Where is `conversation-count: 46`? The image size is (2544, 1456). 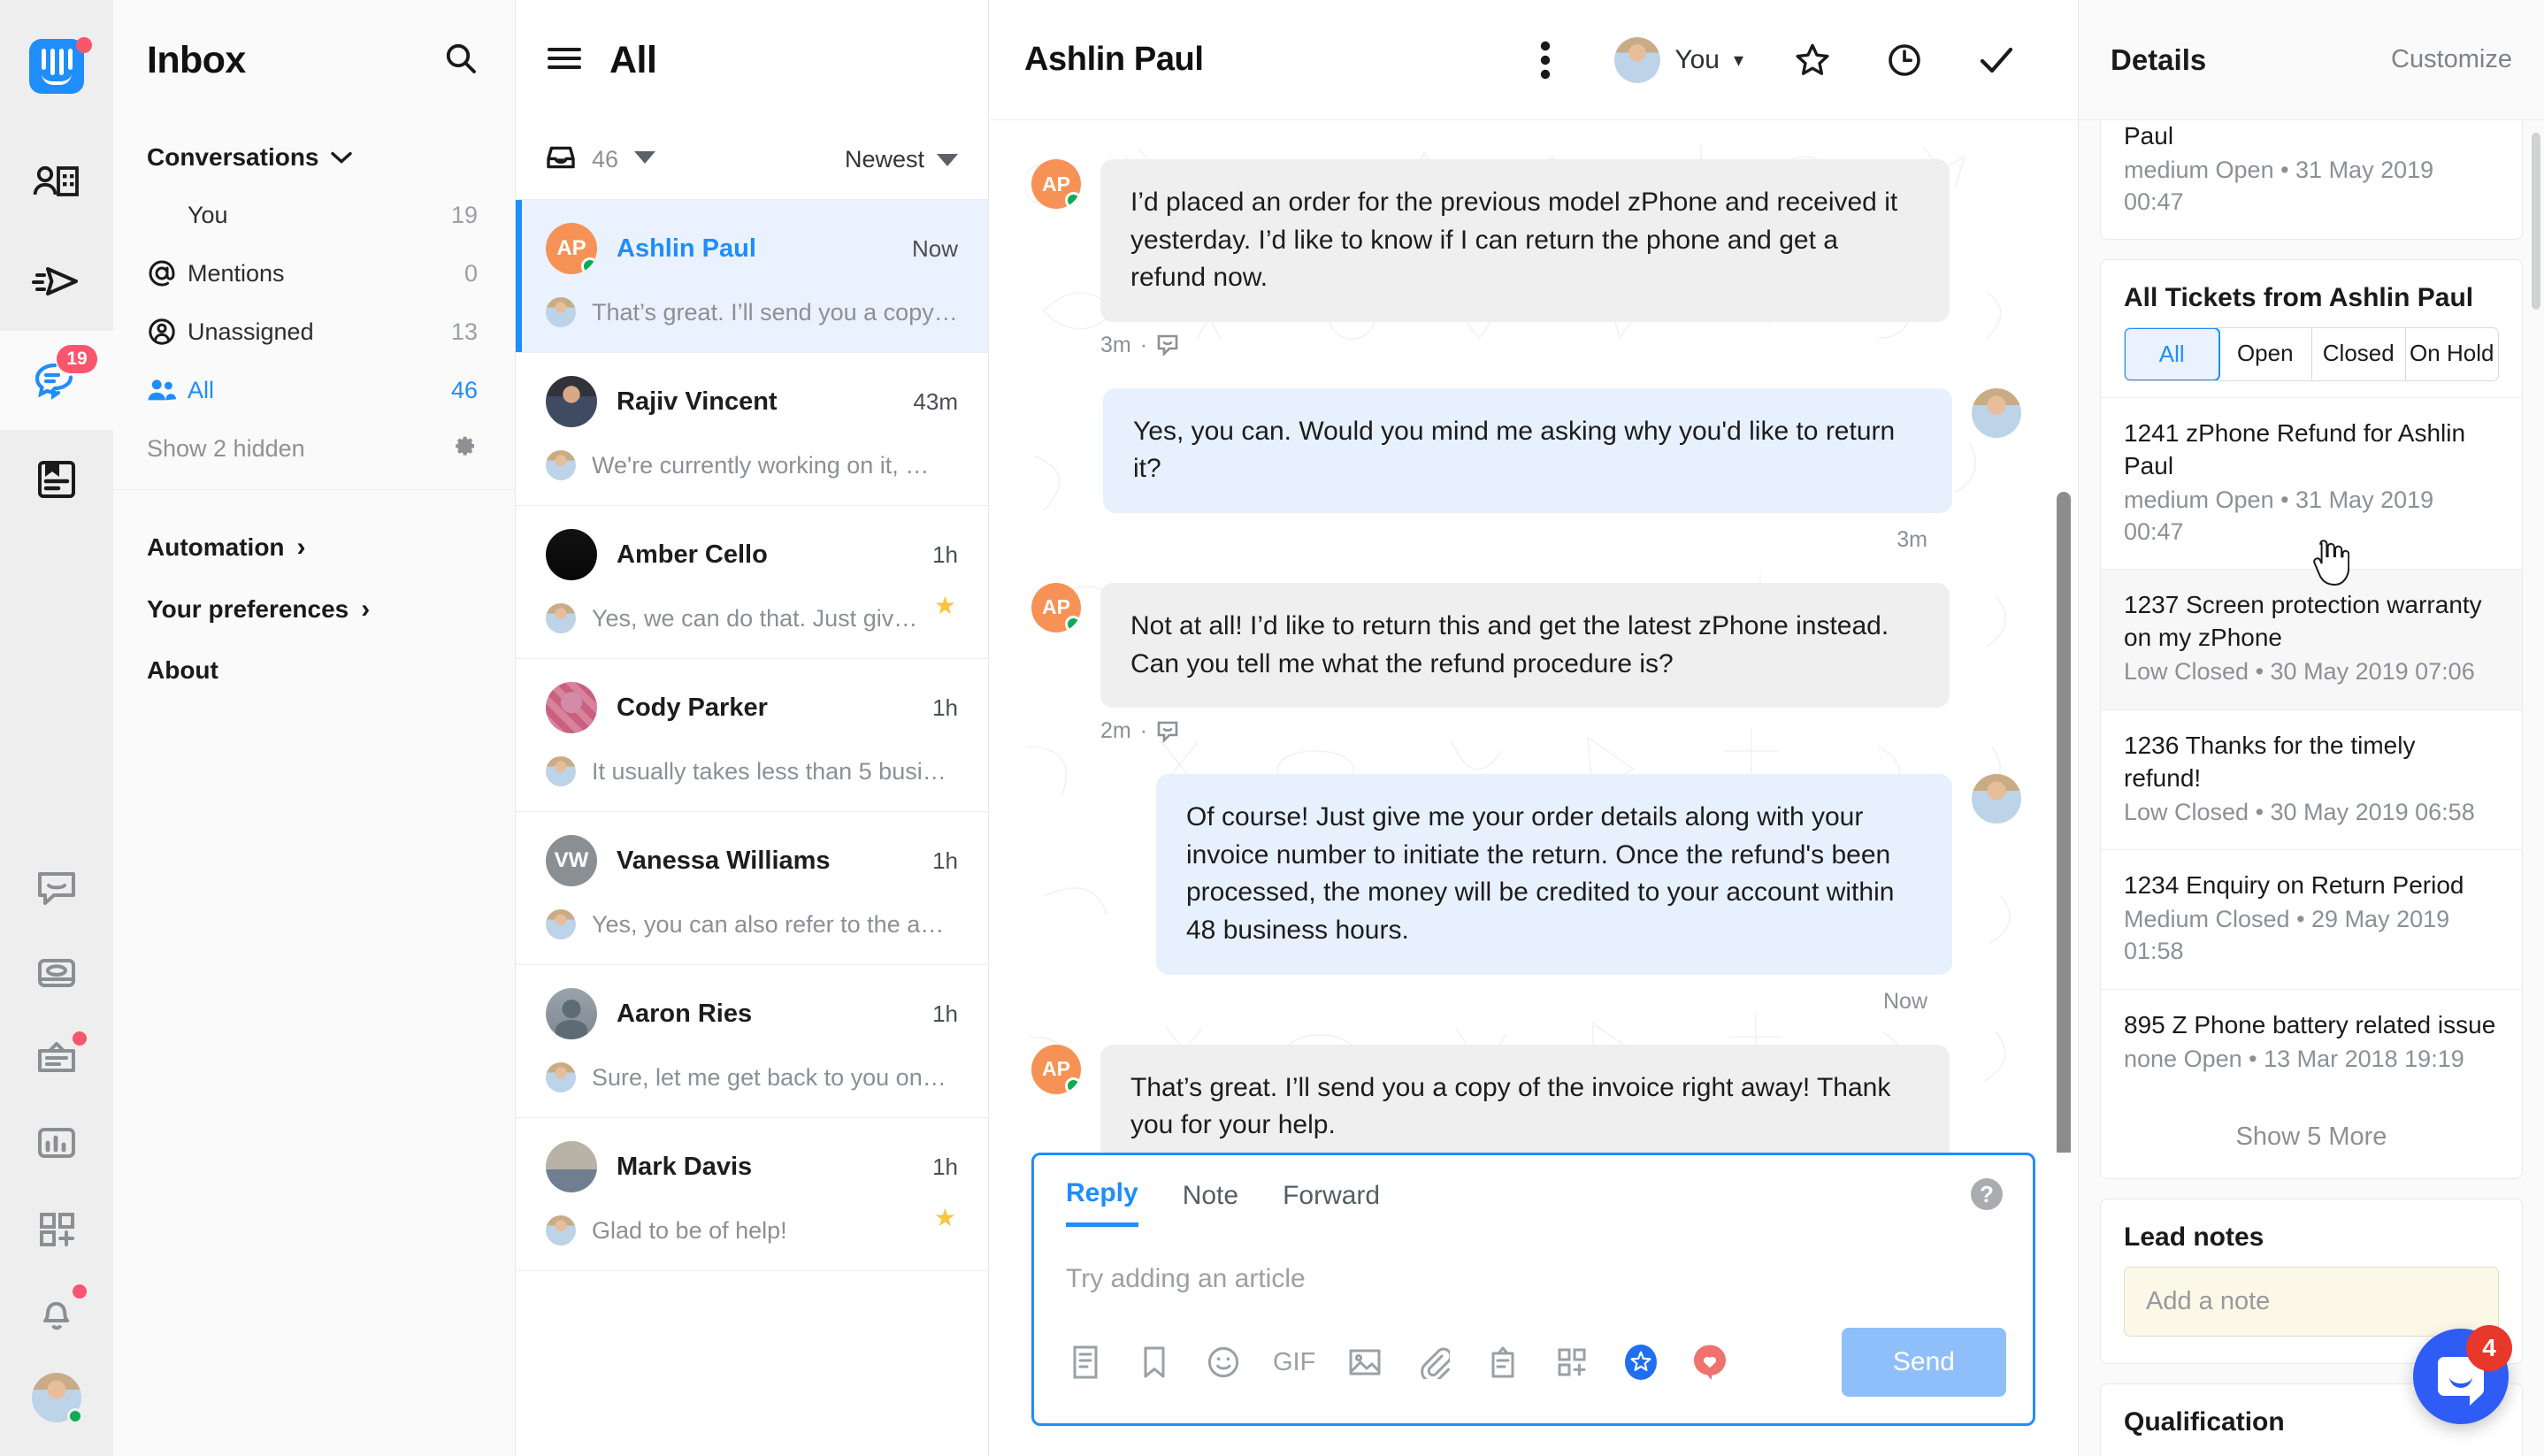 conversation-count: 46 is located at coordinates (605, 159).